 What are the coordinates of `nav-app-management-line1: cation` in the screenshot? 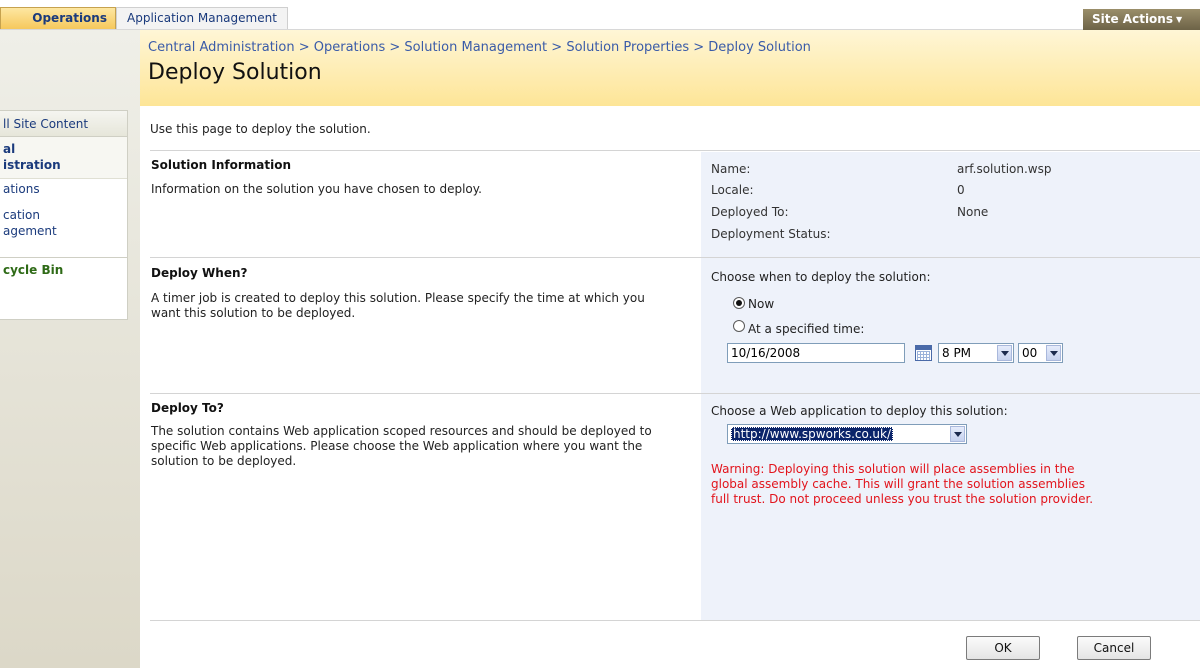 It's located at (21, 215).